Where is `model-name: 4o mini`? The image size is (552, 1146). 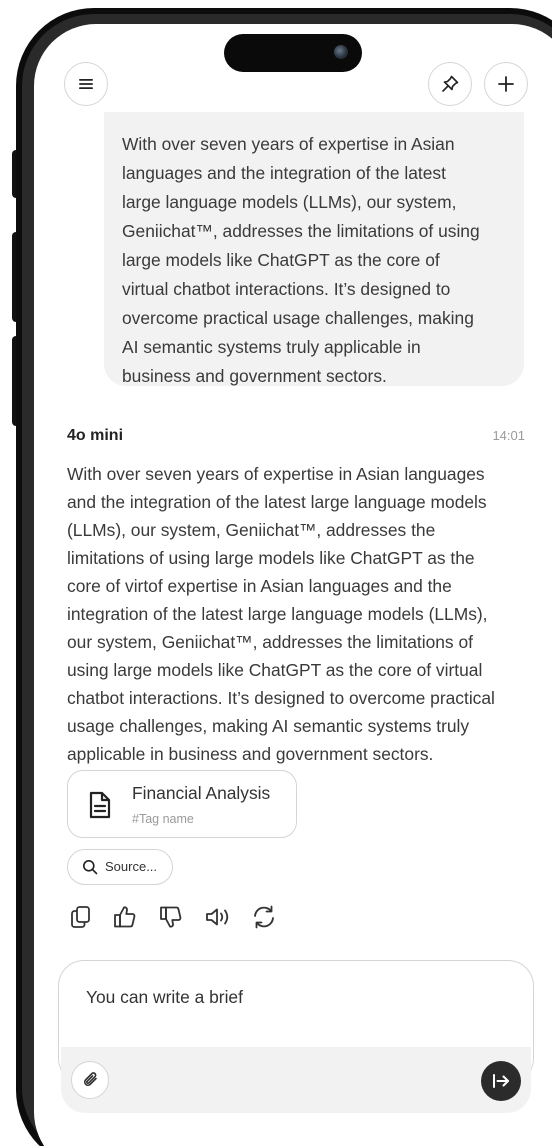
model-name: 4o mini is located at coordinates (95, 435).